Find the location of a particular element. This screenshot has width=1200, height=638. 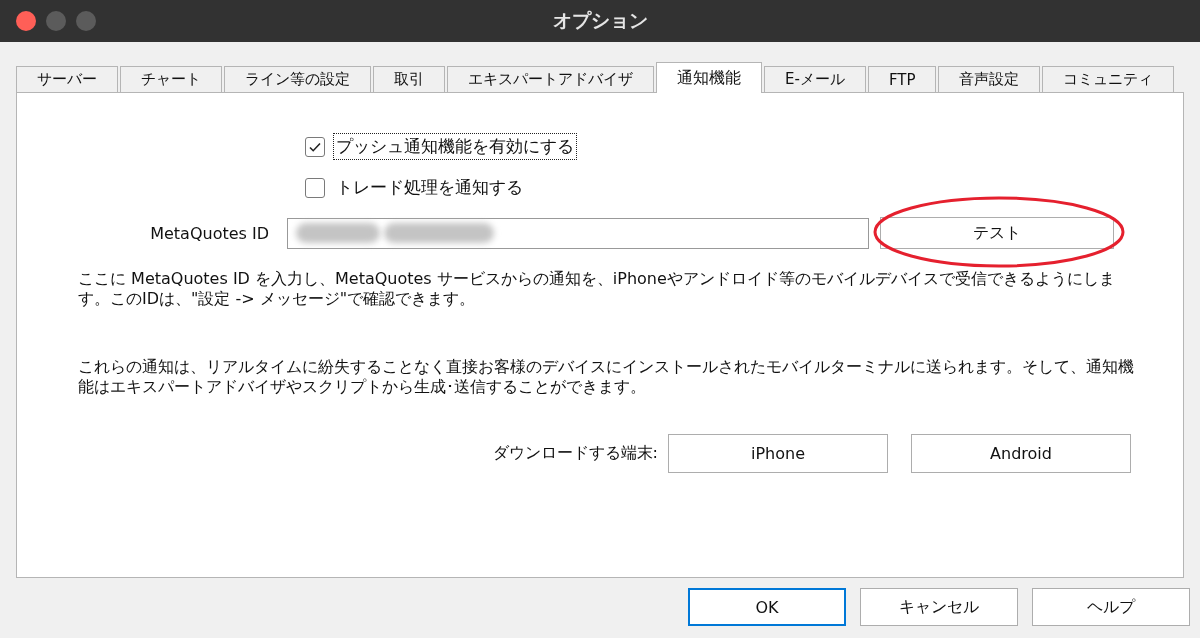

tab: サーバー is located at coordinates (67, 79).